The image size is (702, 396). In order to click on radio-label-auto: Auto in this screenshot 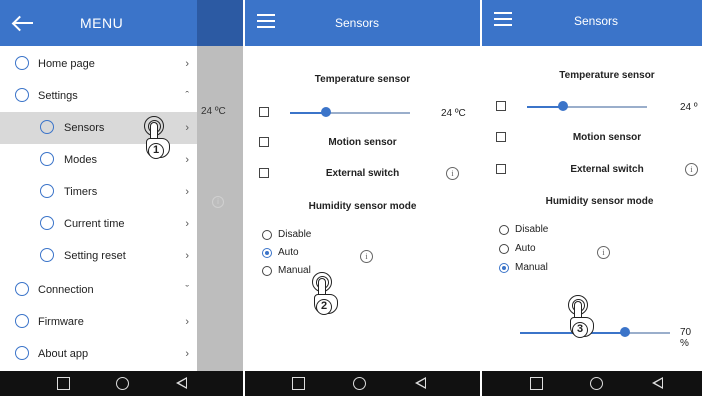, I will do `click(525, 248)`.